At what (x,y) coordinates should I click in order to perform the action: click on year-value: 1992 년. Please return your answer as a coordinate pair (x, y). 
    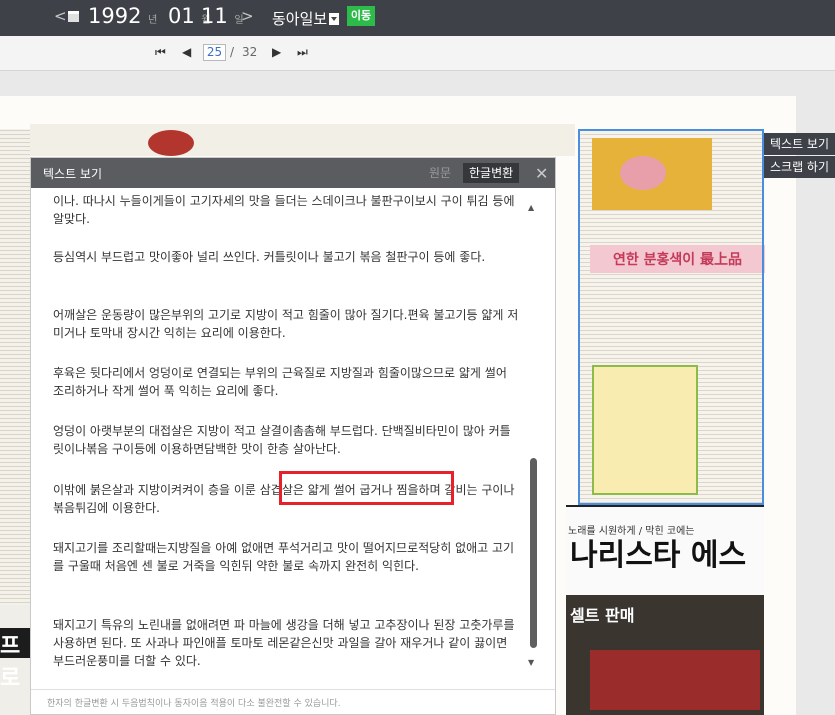
    Looking at the image, I should click on (122, 16).